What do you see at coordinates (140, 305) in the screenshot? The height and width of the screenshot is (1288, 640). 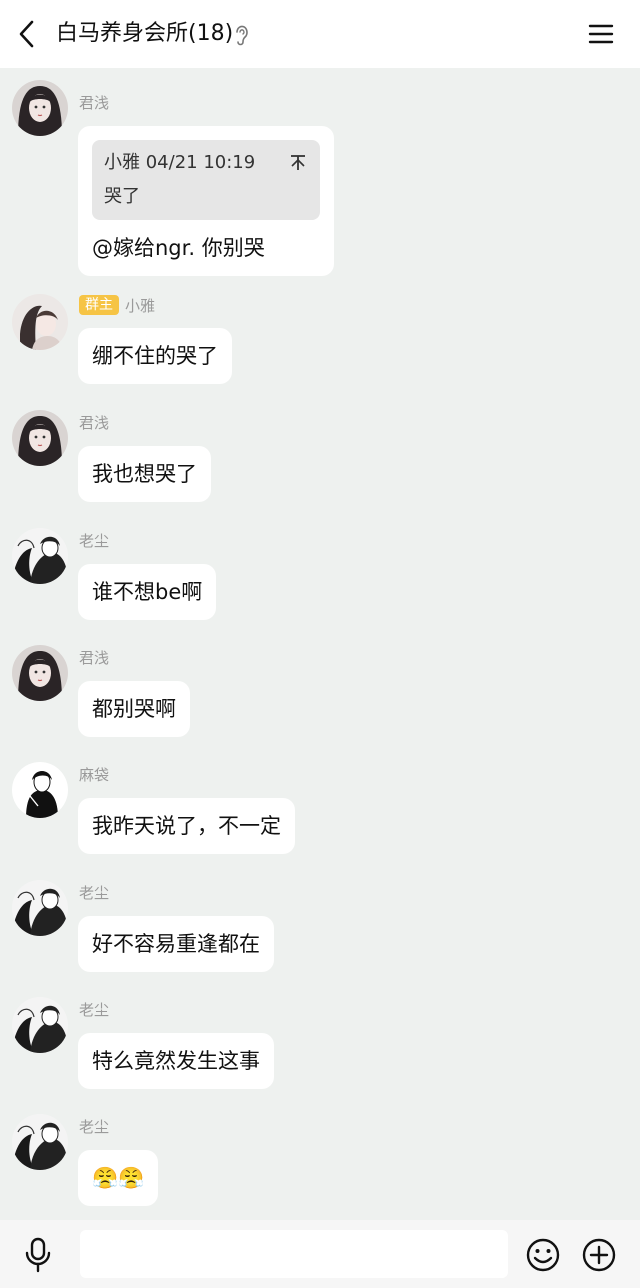 I see `sender-name: 小雅` at bounding box center [140, 305].